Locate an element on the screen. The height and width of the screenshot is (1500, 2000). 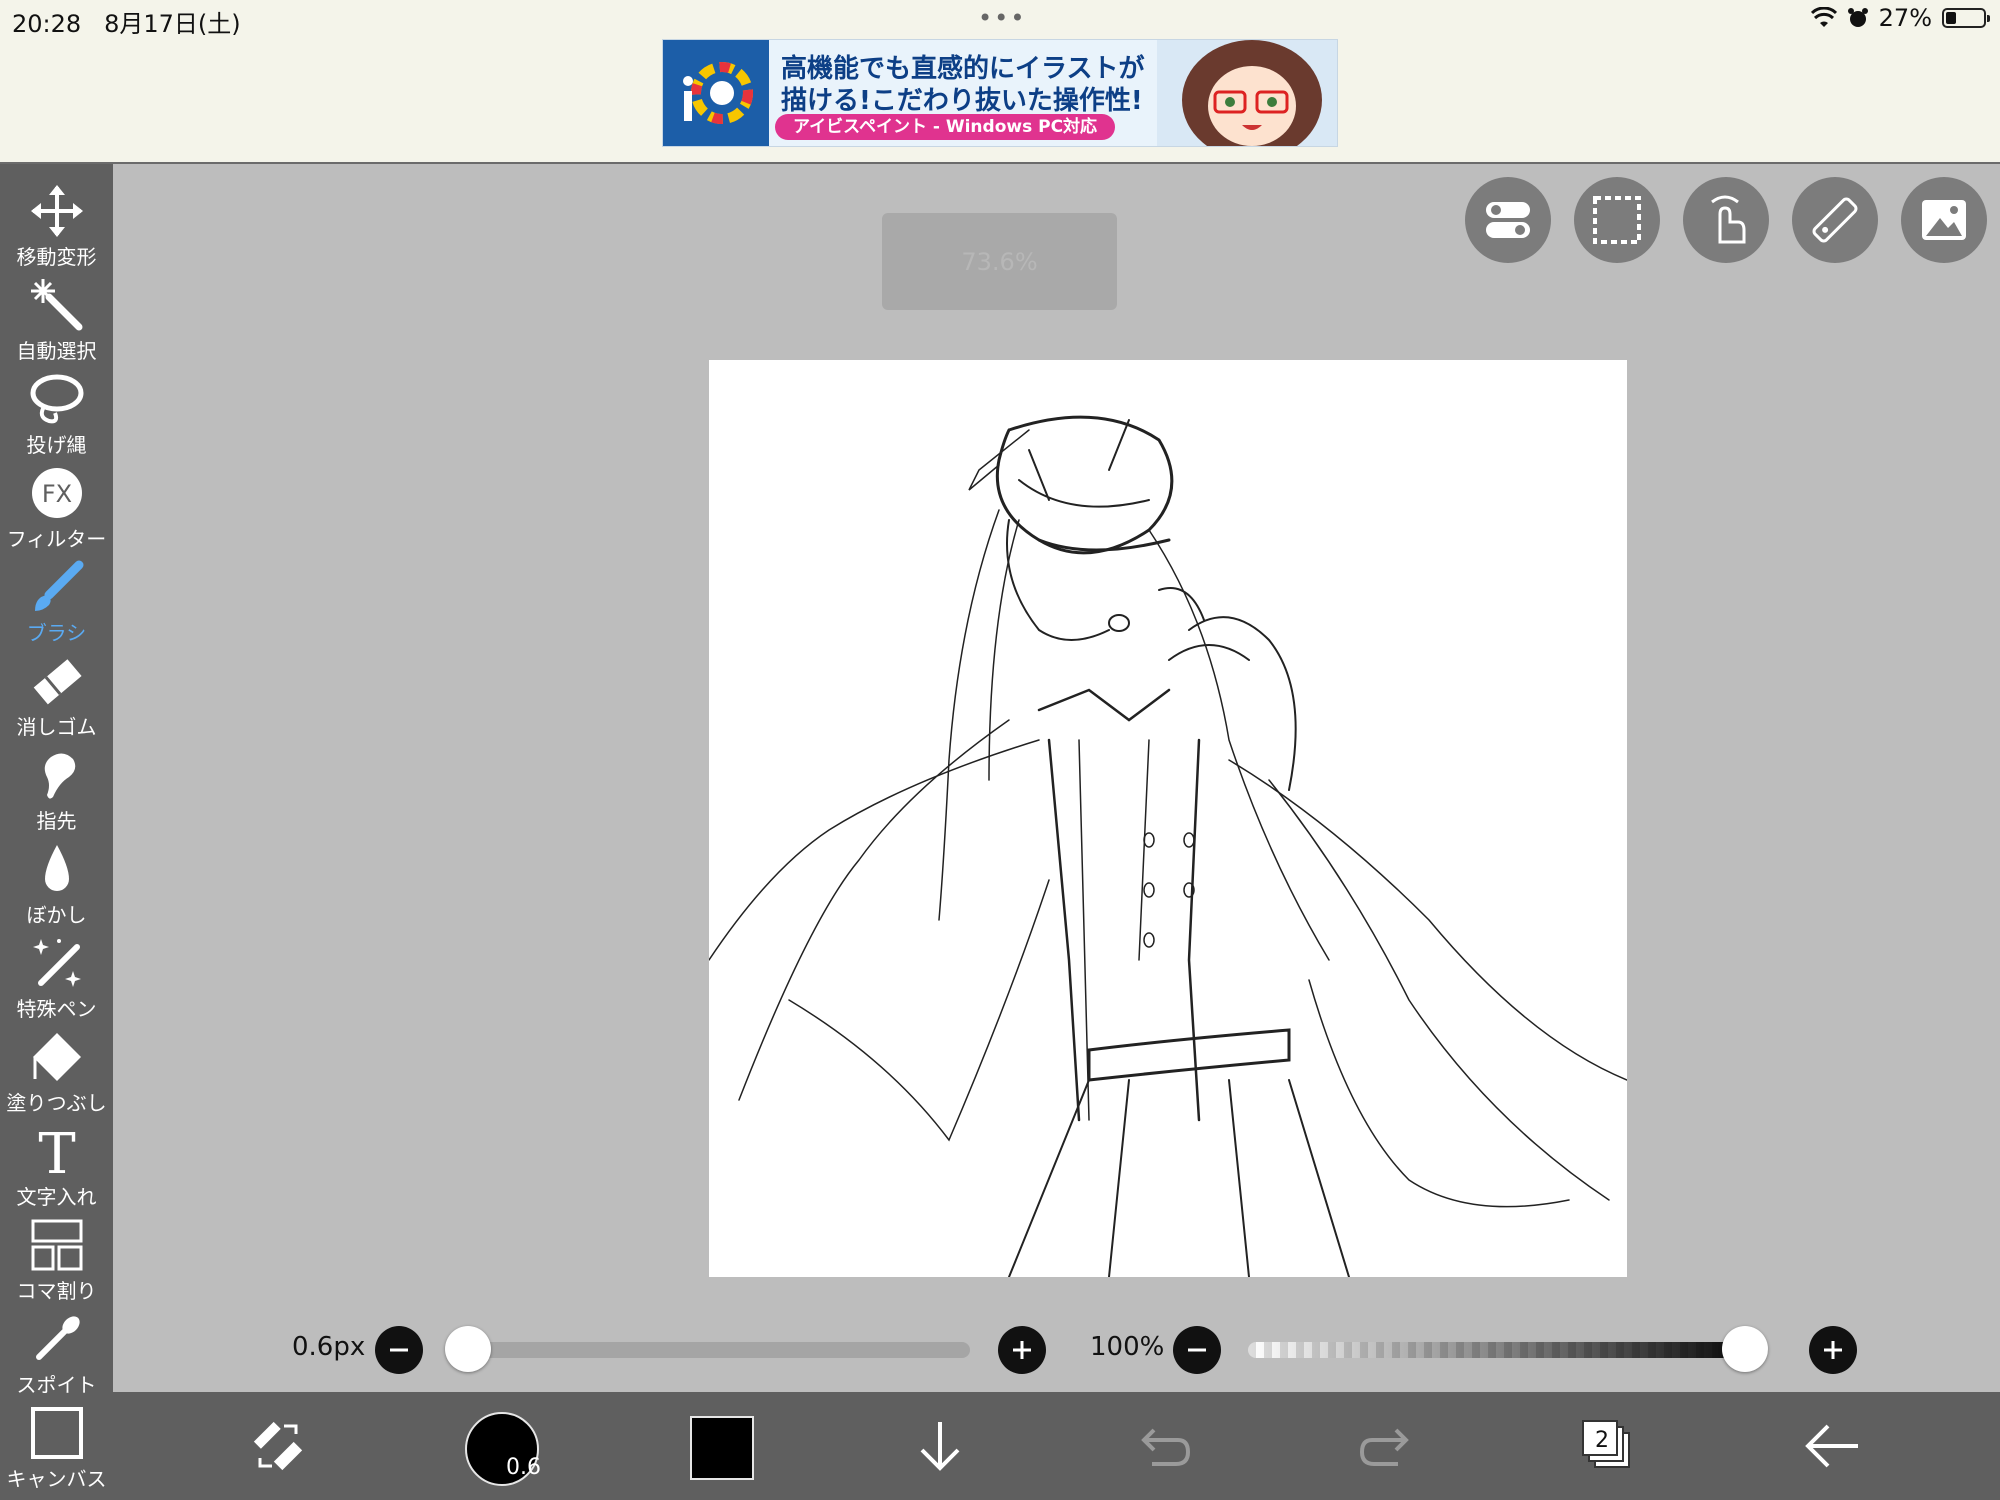
opacity-slider-handle is located at coordinates (1745, 1349).